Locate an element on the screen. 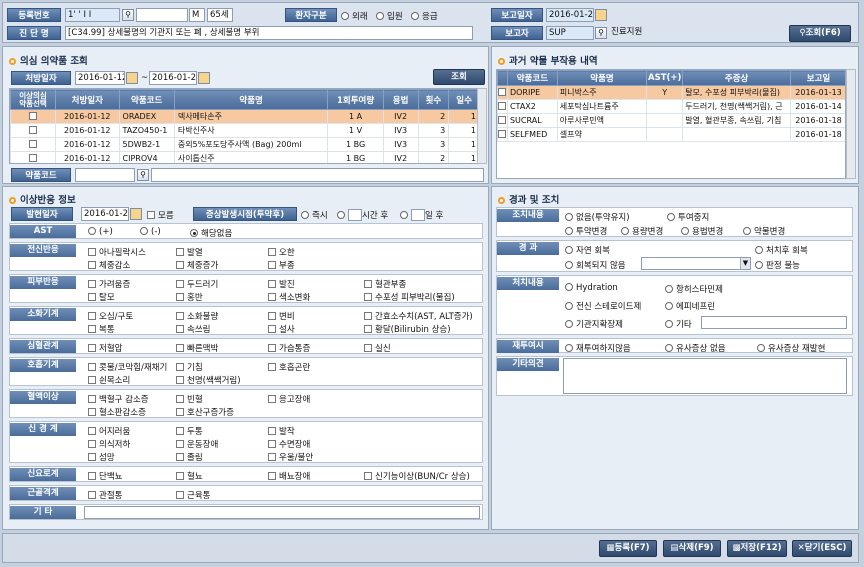  symptom-checkbox: 탈모 is located at coordinates (101, 297).